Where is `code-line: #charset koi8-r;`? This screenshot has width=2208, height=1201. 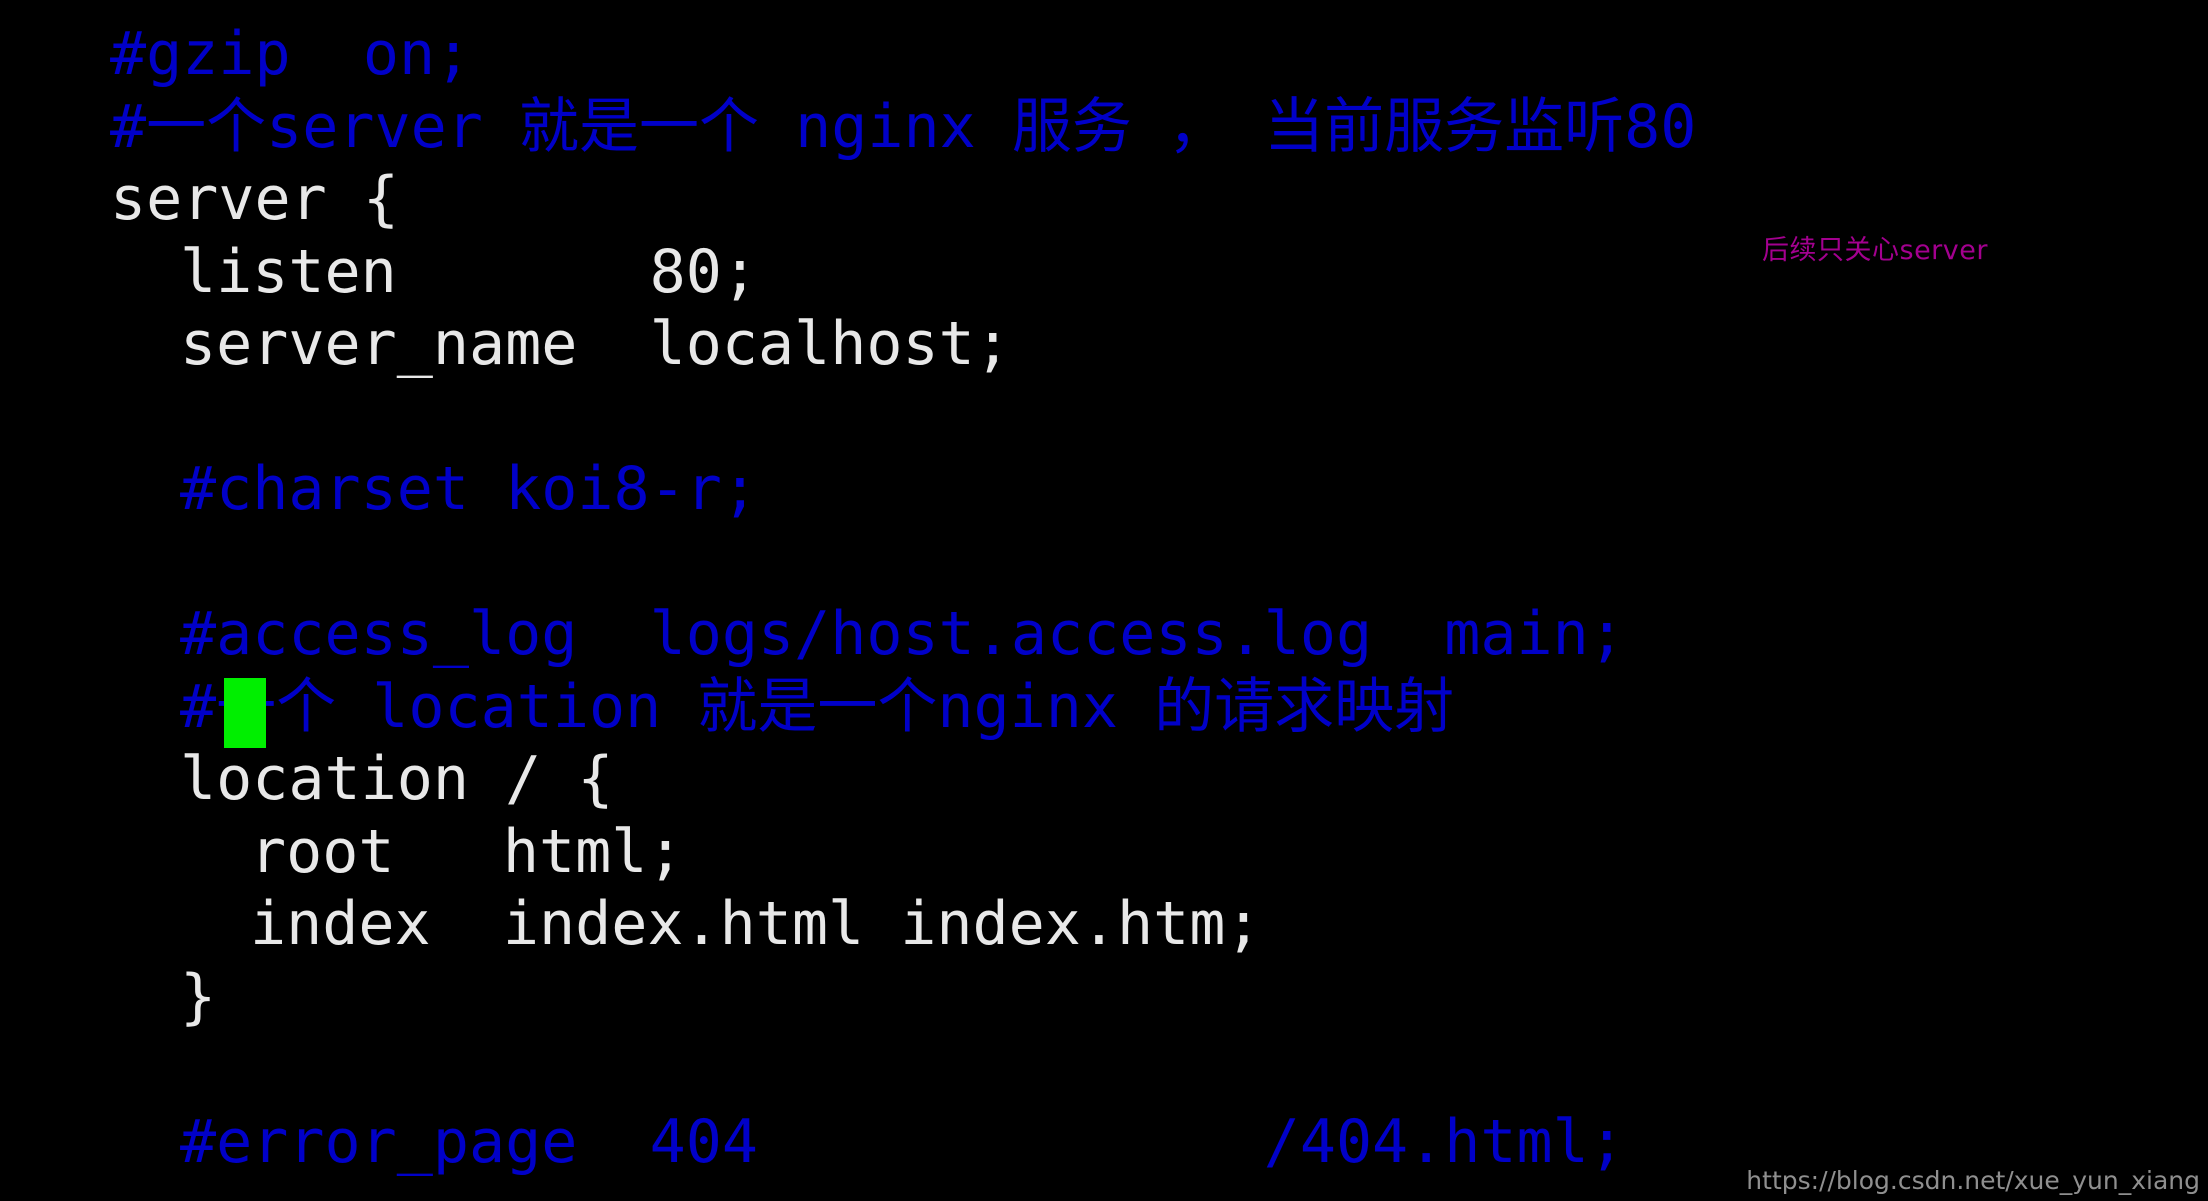 code-line: #charset koi8-r; is located at coordinates (1104, 489).